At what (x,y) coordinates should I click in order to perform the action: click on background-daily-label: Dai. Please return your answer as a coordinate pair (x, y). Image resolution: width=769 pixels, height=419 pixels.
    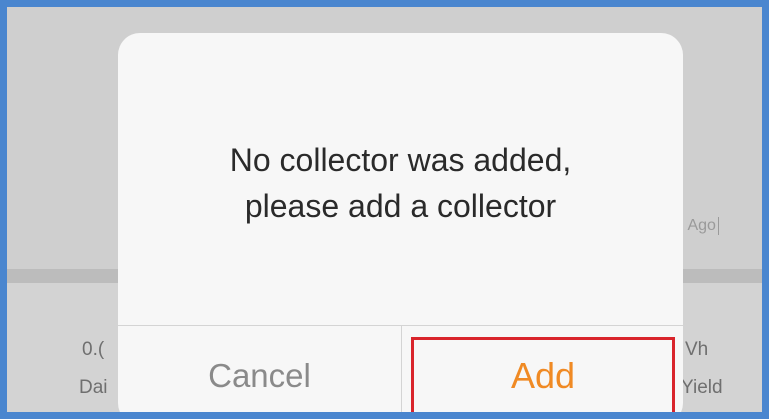
    Looking at the image, I should click on (93, 387).